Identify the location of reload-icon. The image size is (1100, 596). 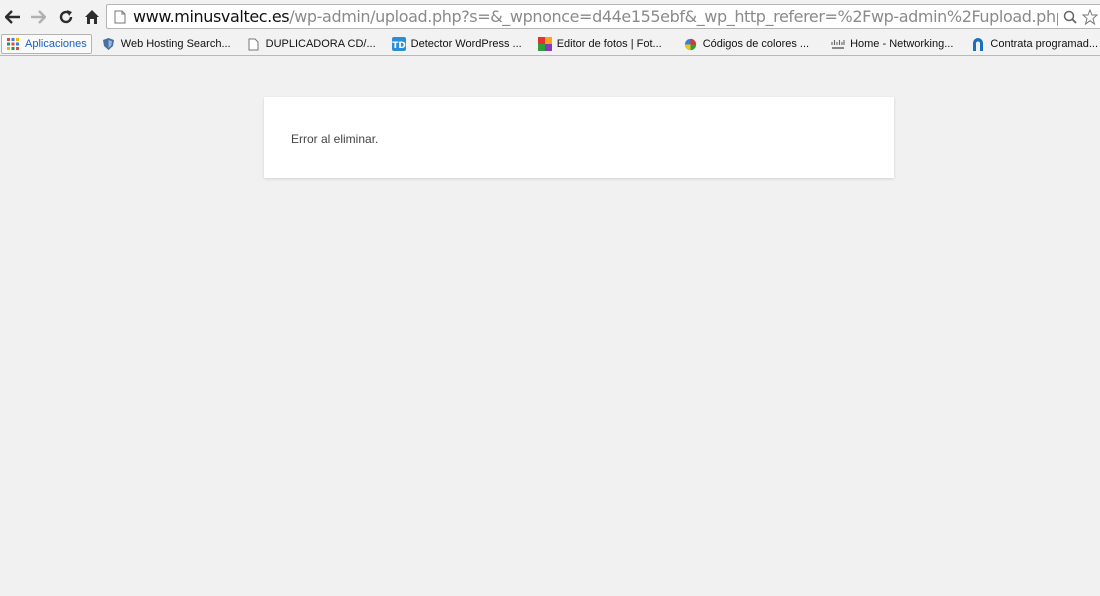
(66, 16).